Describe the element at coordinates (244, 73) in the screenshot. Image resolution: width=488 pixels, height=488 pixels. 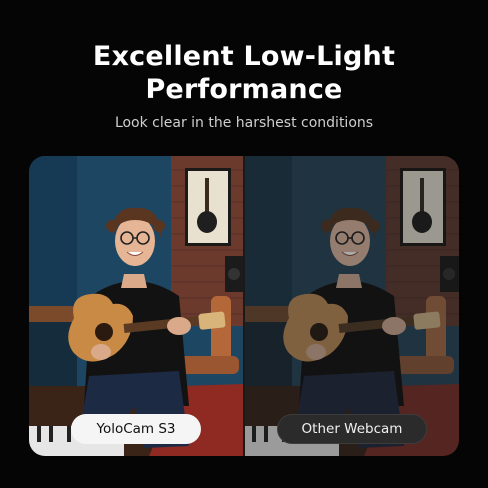
I see `headline: Excellent Low-Light Performance` at that location.